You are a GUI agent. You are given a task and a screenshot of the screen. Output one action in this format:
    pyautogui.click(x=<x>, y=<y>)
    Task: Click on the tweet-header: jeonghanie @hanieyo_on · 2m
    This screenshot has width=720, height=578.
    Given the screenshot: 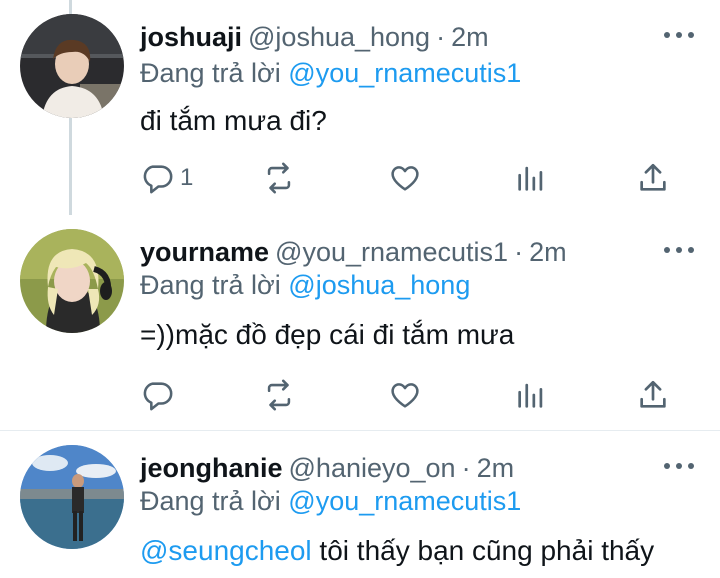 What is the action you would take?
    pyautogui.click(x=420, y=468)
    